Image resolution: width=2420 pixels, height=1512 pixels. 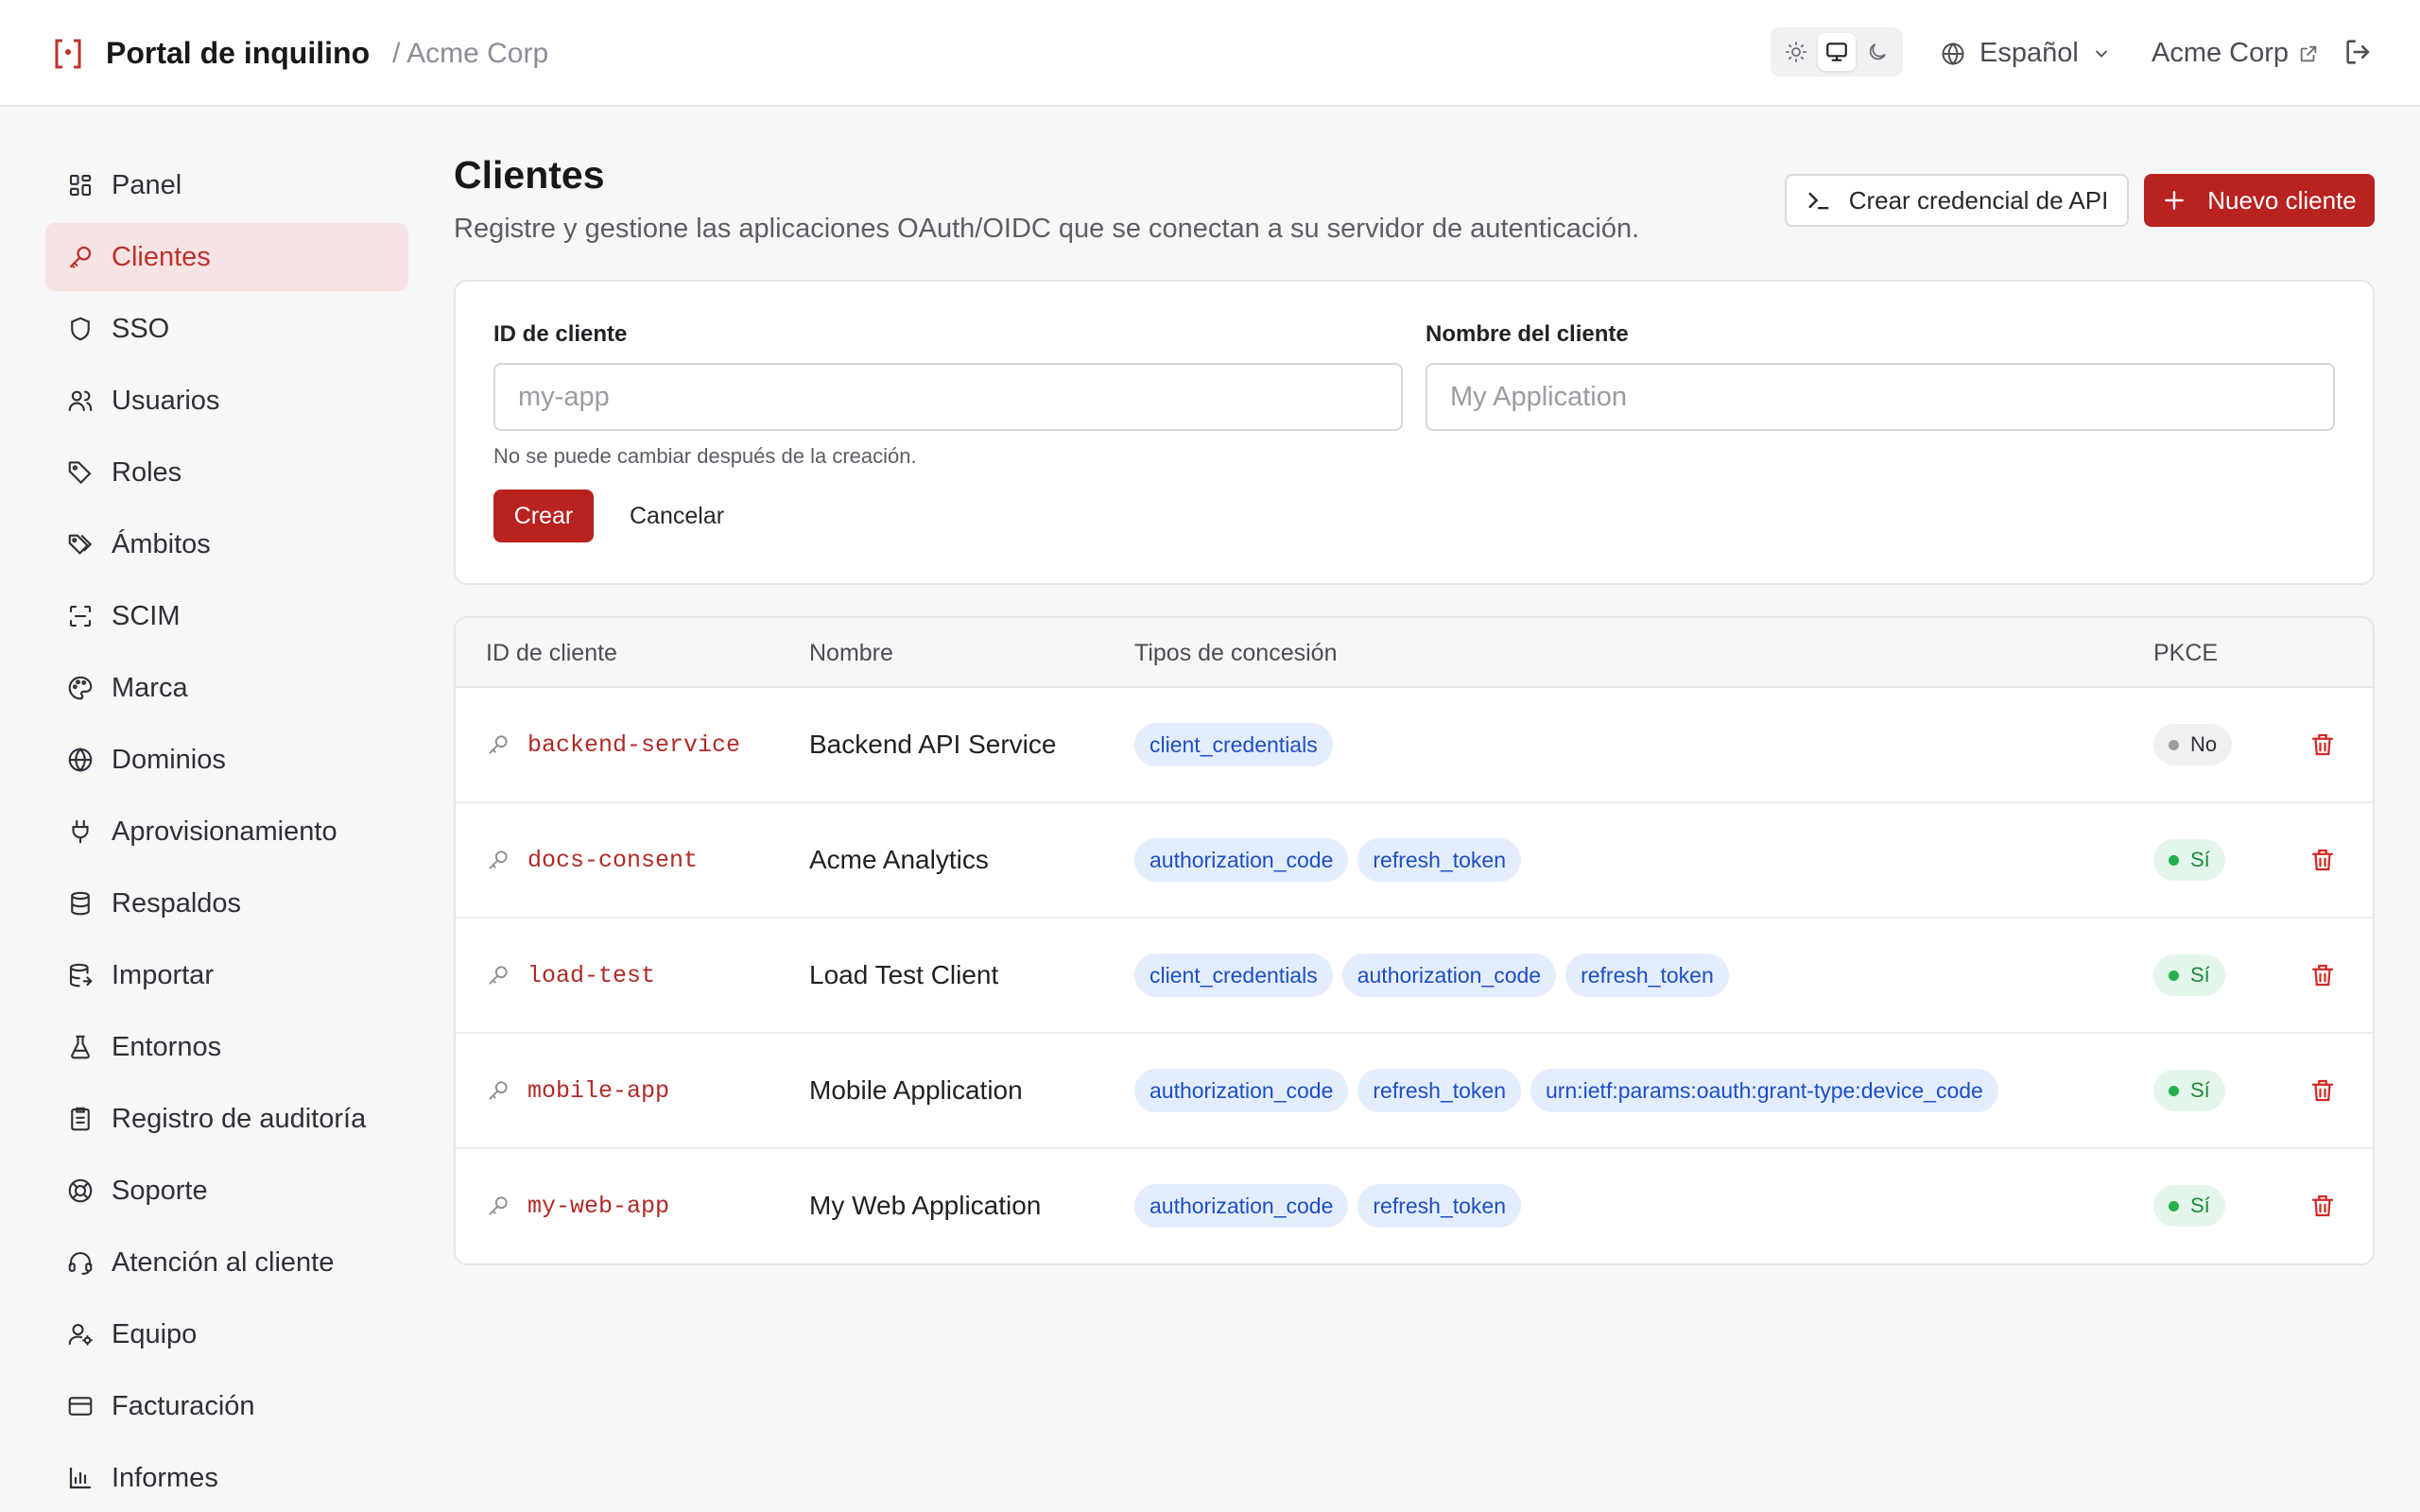 I want to click on pkce-status-text: Sí, so click(x=2200, y=975).